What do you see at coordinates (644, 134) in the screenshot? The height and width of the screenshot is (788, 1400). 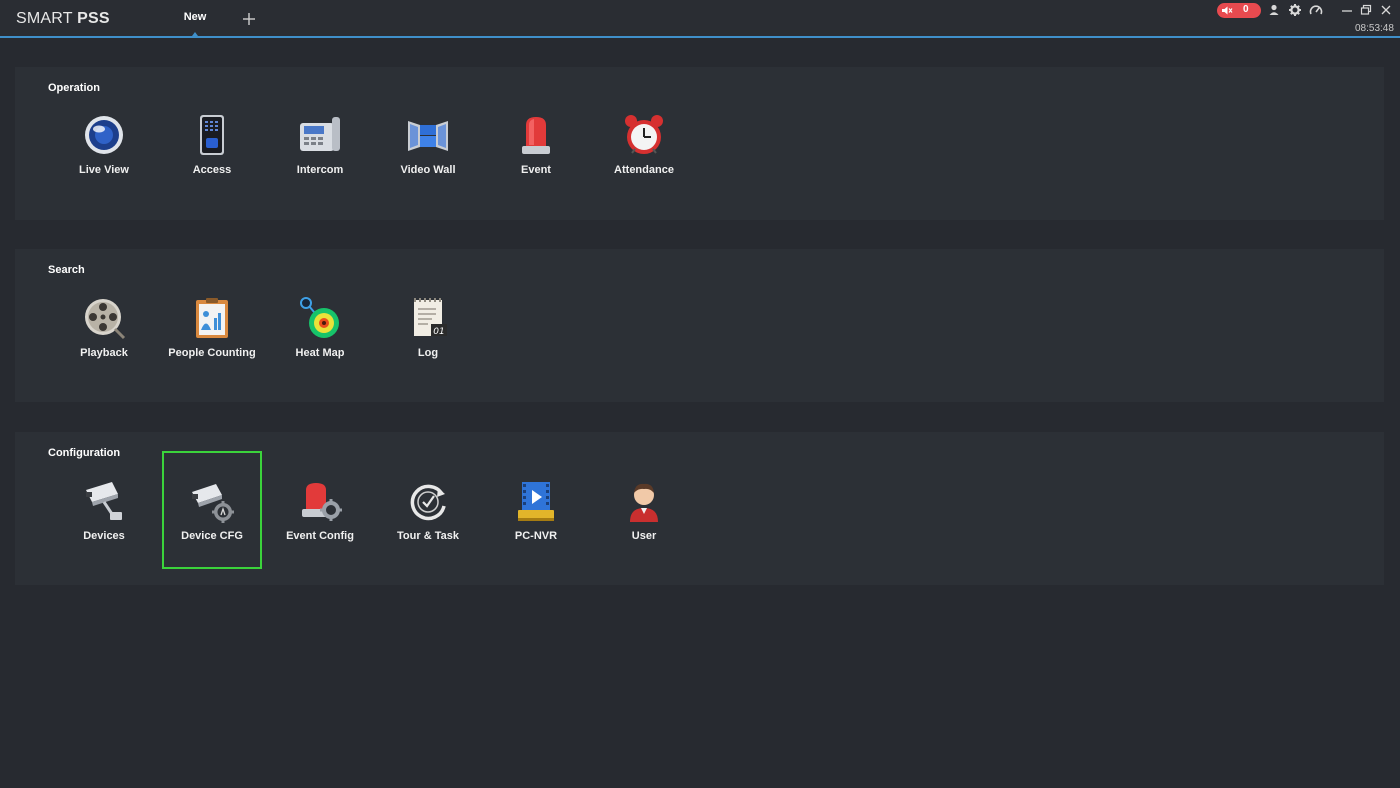 I see `alarm-clock-icon` at bounding box center [644, 134].